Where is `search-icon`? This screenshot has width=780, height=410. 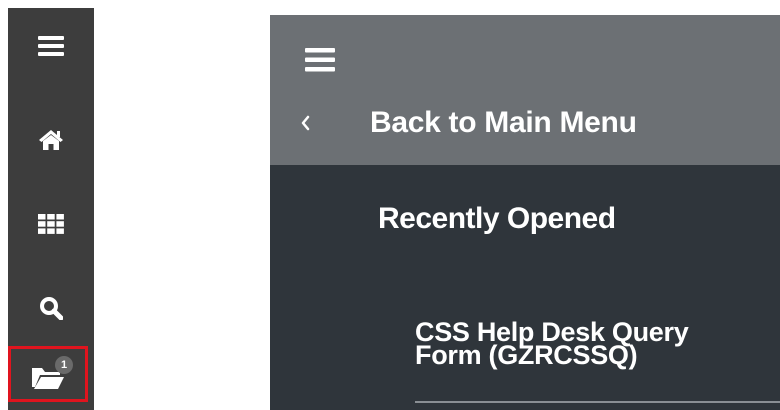
search-icon is located at coordinates (51, 308).